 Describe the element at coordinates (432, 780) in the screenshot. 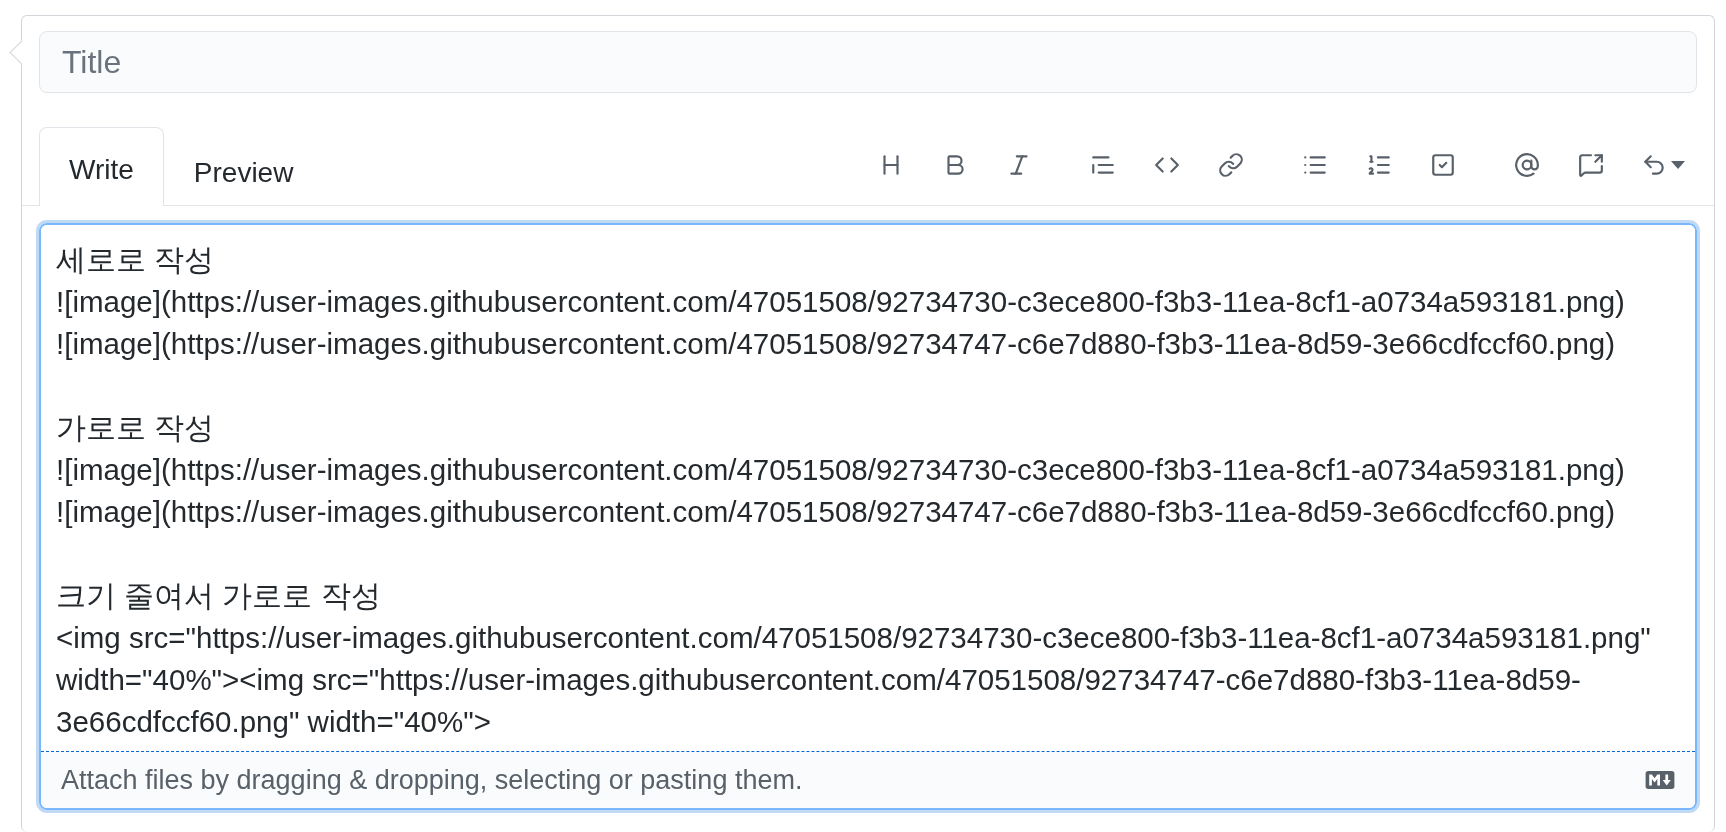

I see `attach-hint: Attach files by dragging & dropping, selecting or pasting them.` at that location.